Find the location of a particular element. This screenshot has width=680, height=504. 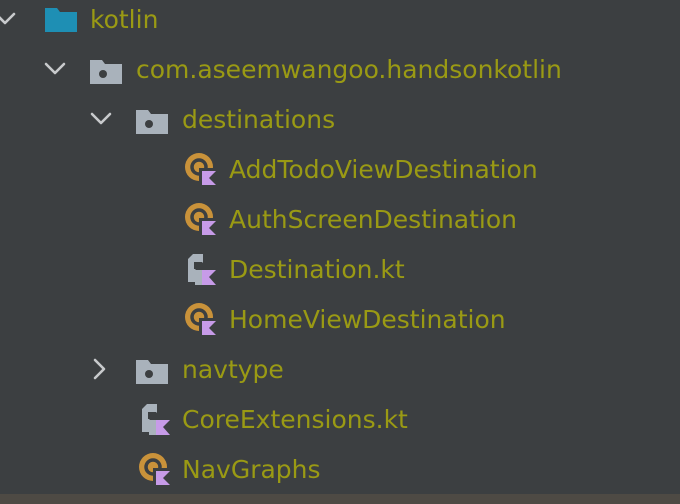

tree-node-label: HomeViewDestination is located at coordinates (367, 319).